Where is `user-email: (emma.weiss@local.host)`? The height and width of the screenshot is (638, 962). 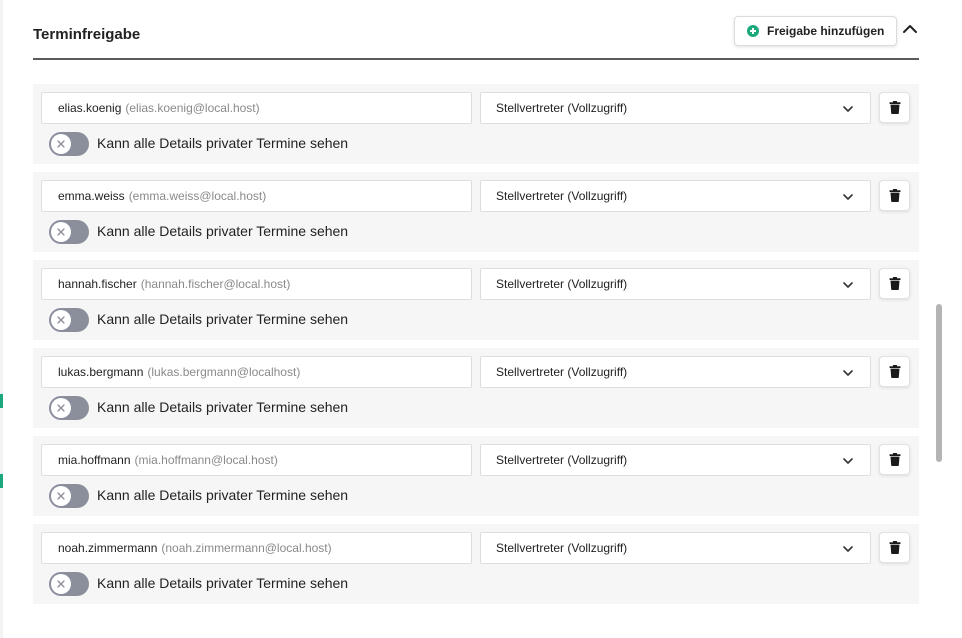 user-email: (emma.weiss@local.host) is located at coordinates (197, 196).